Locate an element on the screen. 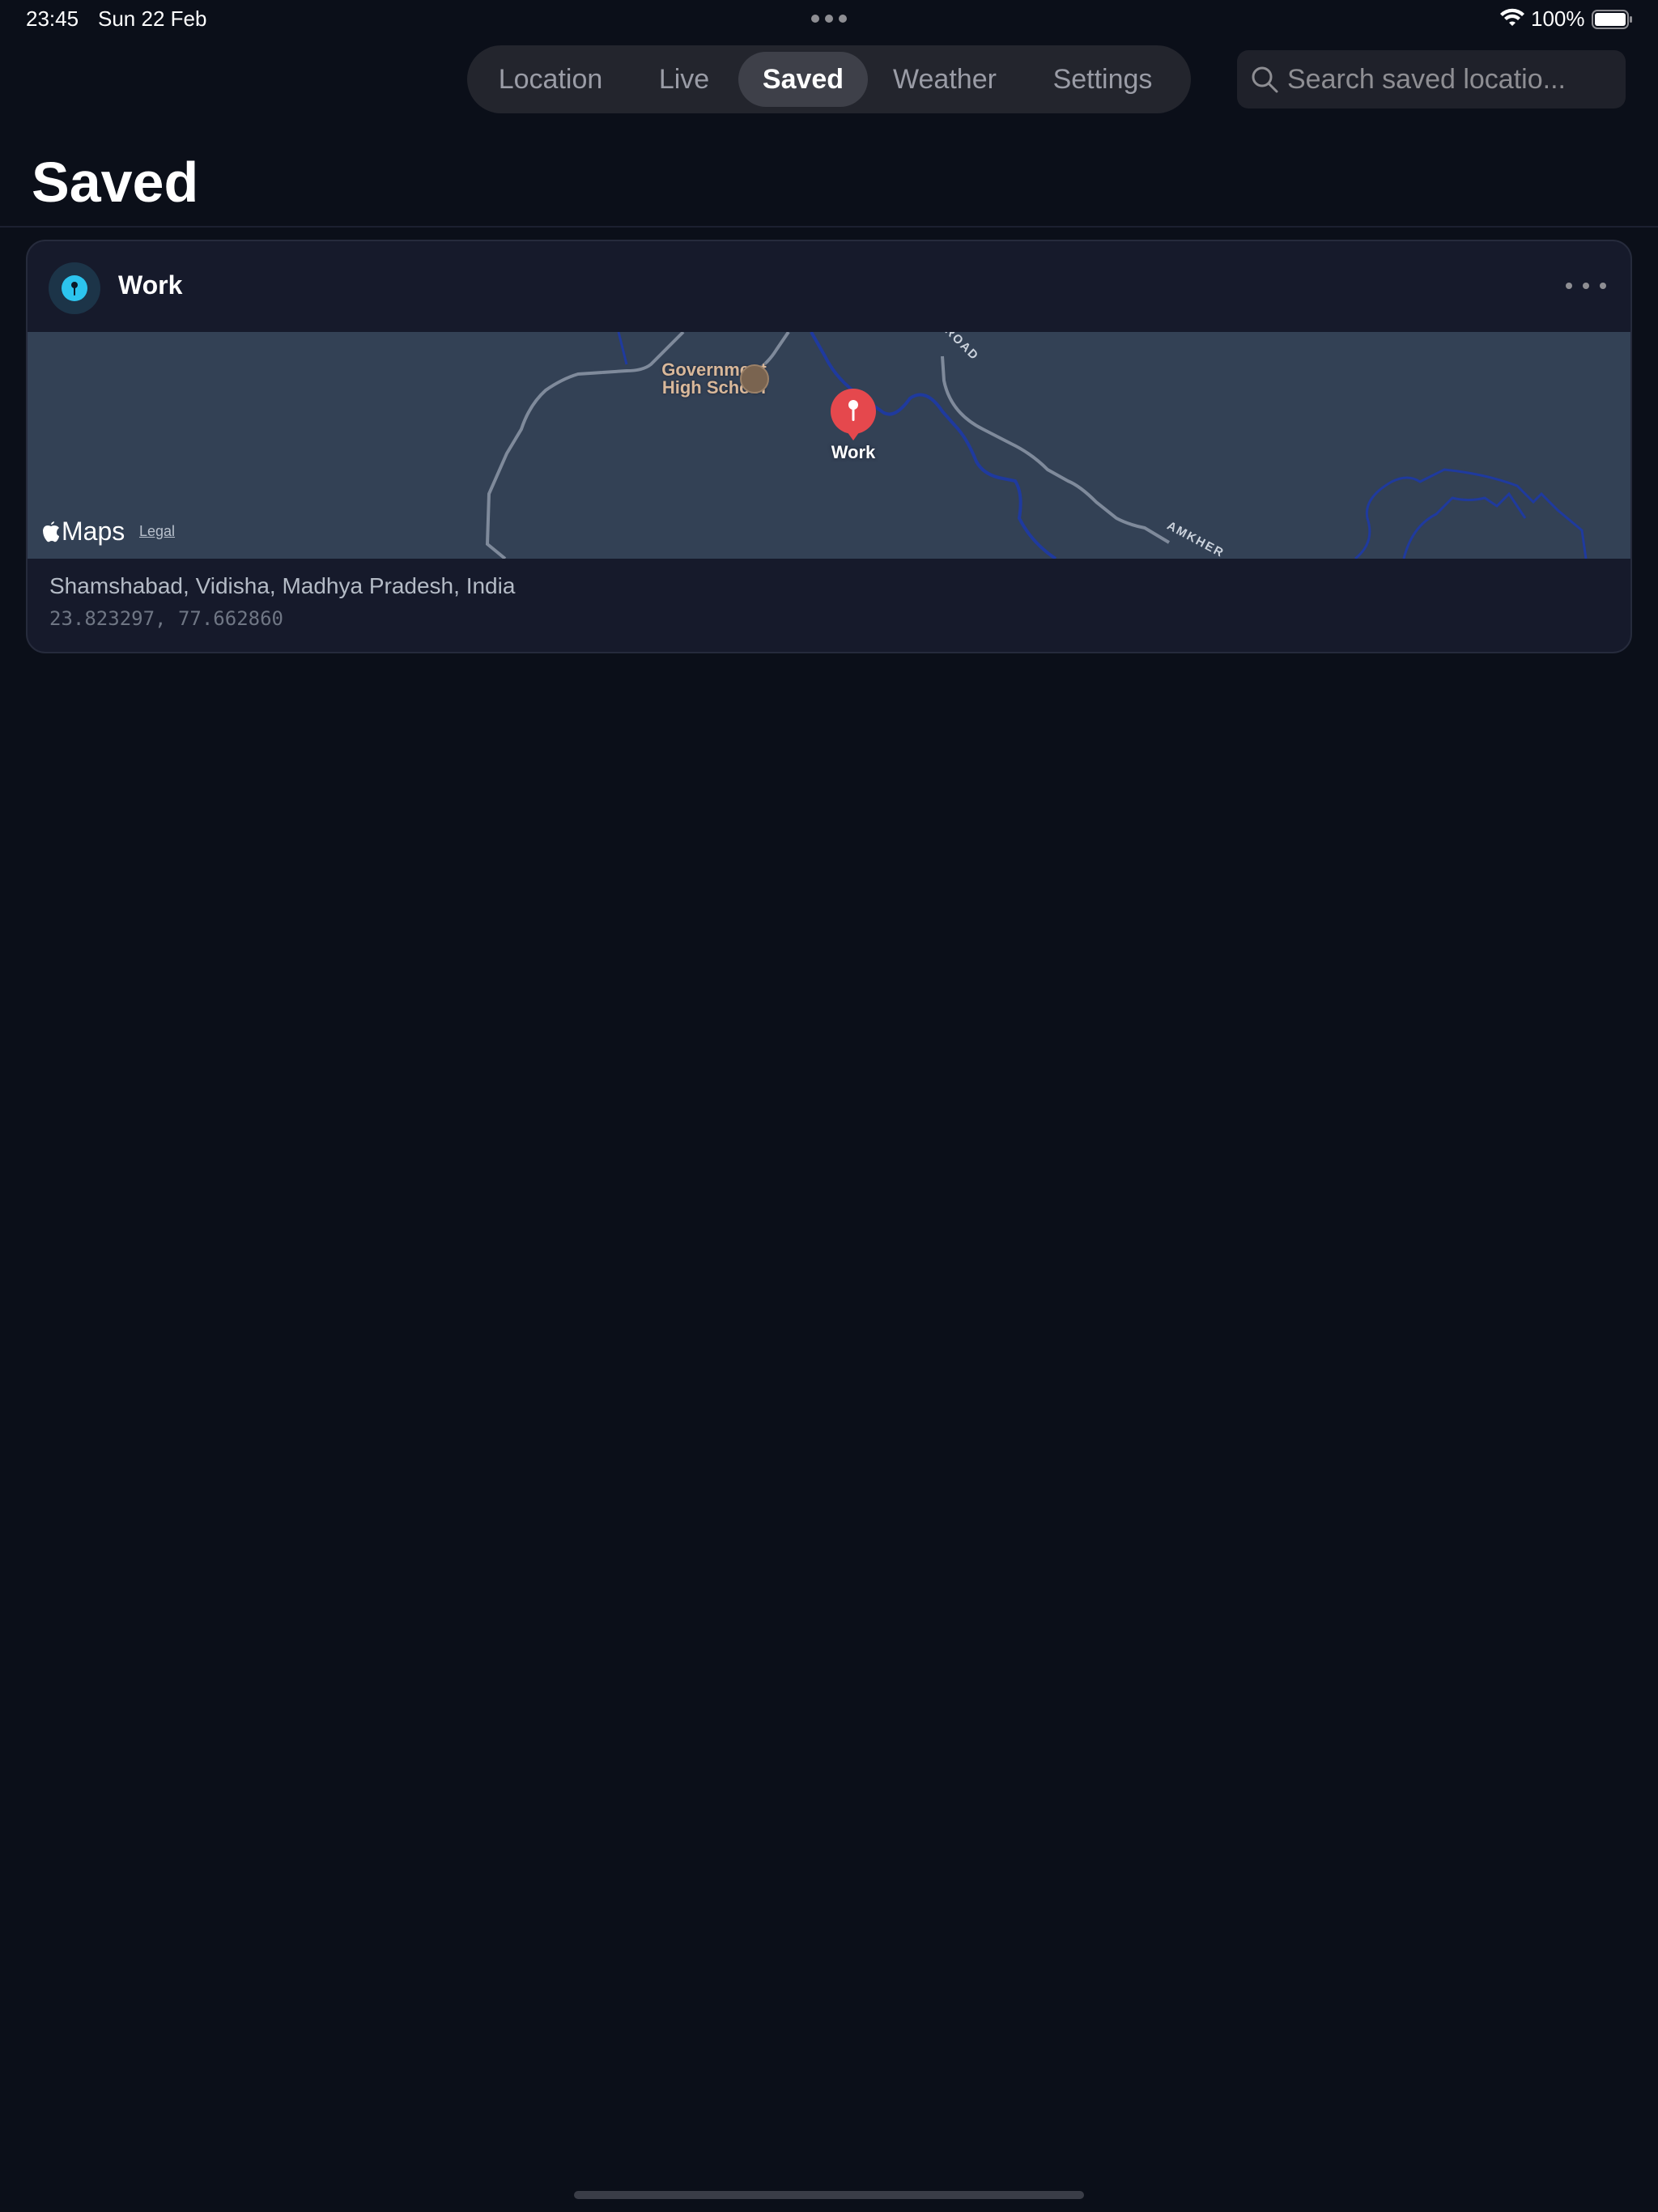  card-header: Work is located at coordinates (829, 286).